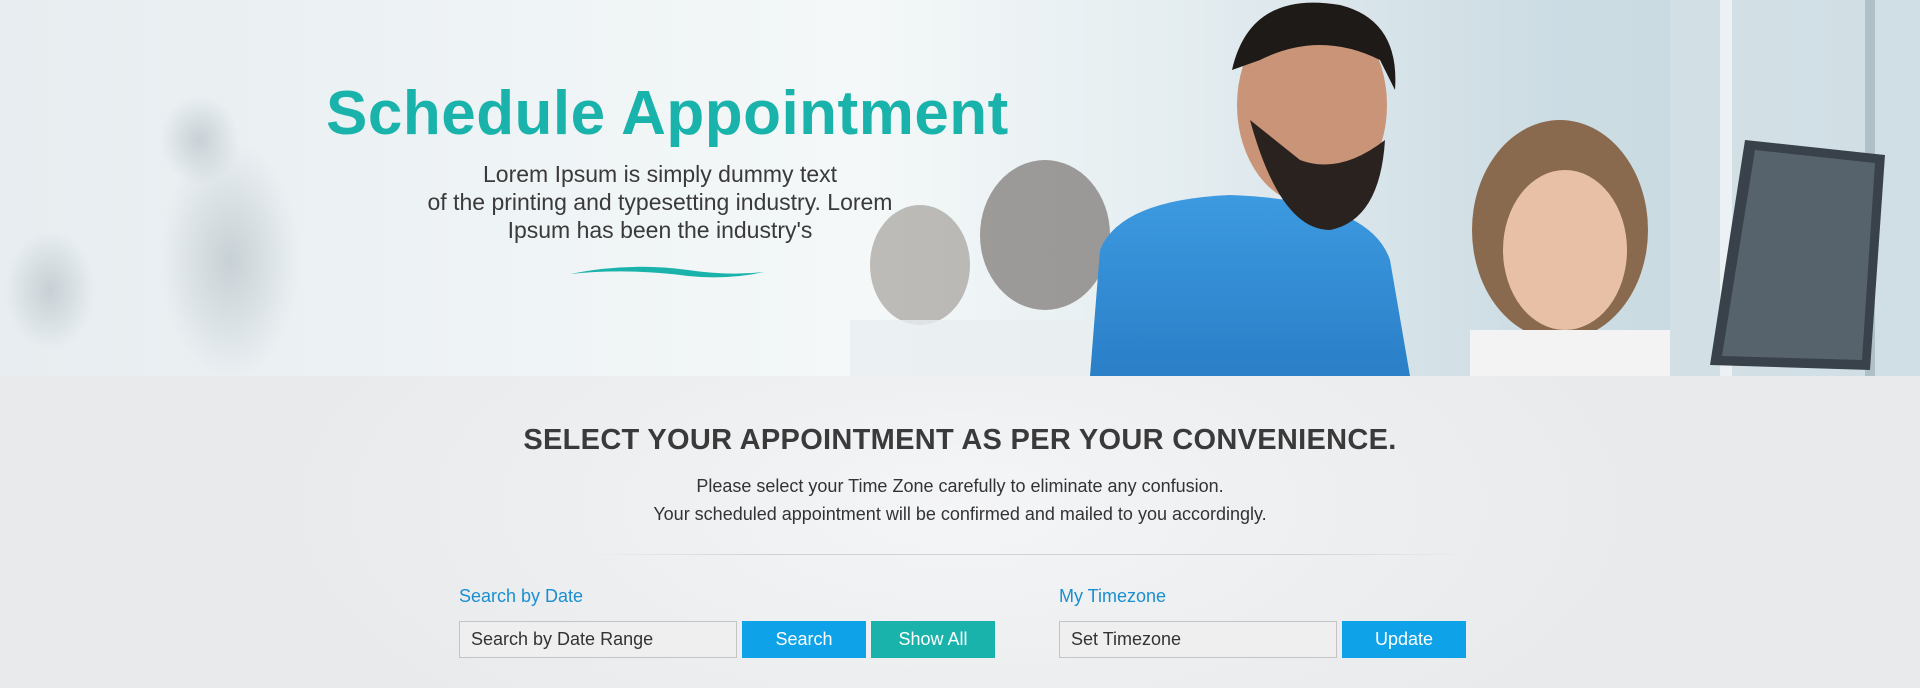 This screenshot has width=1920, height=688. Describe the element at coordinates (660, 174) in the screenshot. I see `hero-subtitle-line: Lorem Ipsum is simply dummy text` at that location.